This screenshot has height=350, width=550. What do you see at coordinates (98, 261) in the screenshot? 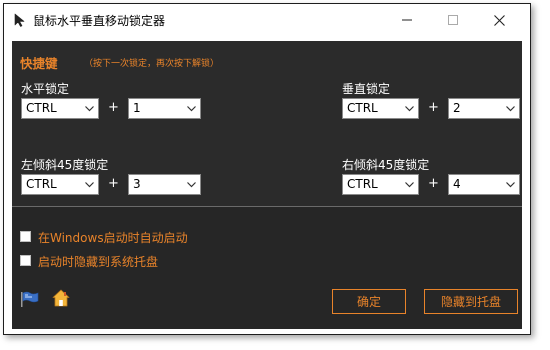
I see `tray-checkbox-label: 启动时隐藏到系统托盘` at bounding box center [98, 261].